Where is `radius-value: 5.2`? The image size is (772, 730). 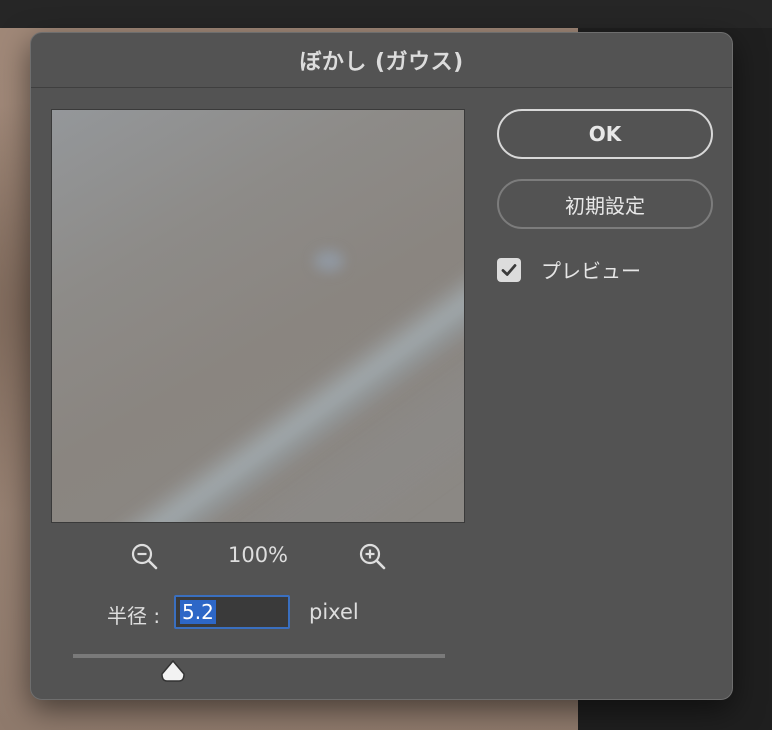
radius-value: 5.2 is located at coordinates (198, 612).